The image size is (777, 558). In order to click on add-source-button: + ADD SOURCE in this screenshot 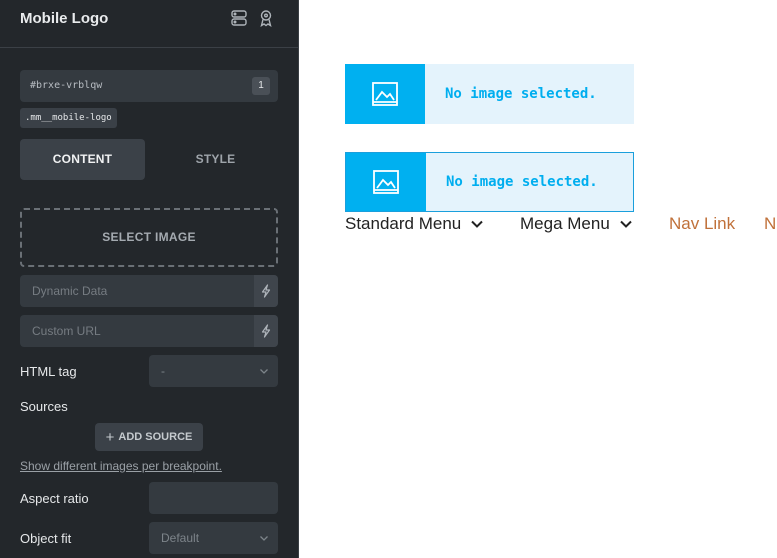, I will do `click(149, 437)`.